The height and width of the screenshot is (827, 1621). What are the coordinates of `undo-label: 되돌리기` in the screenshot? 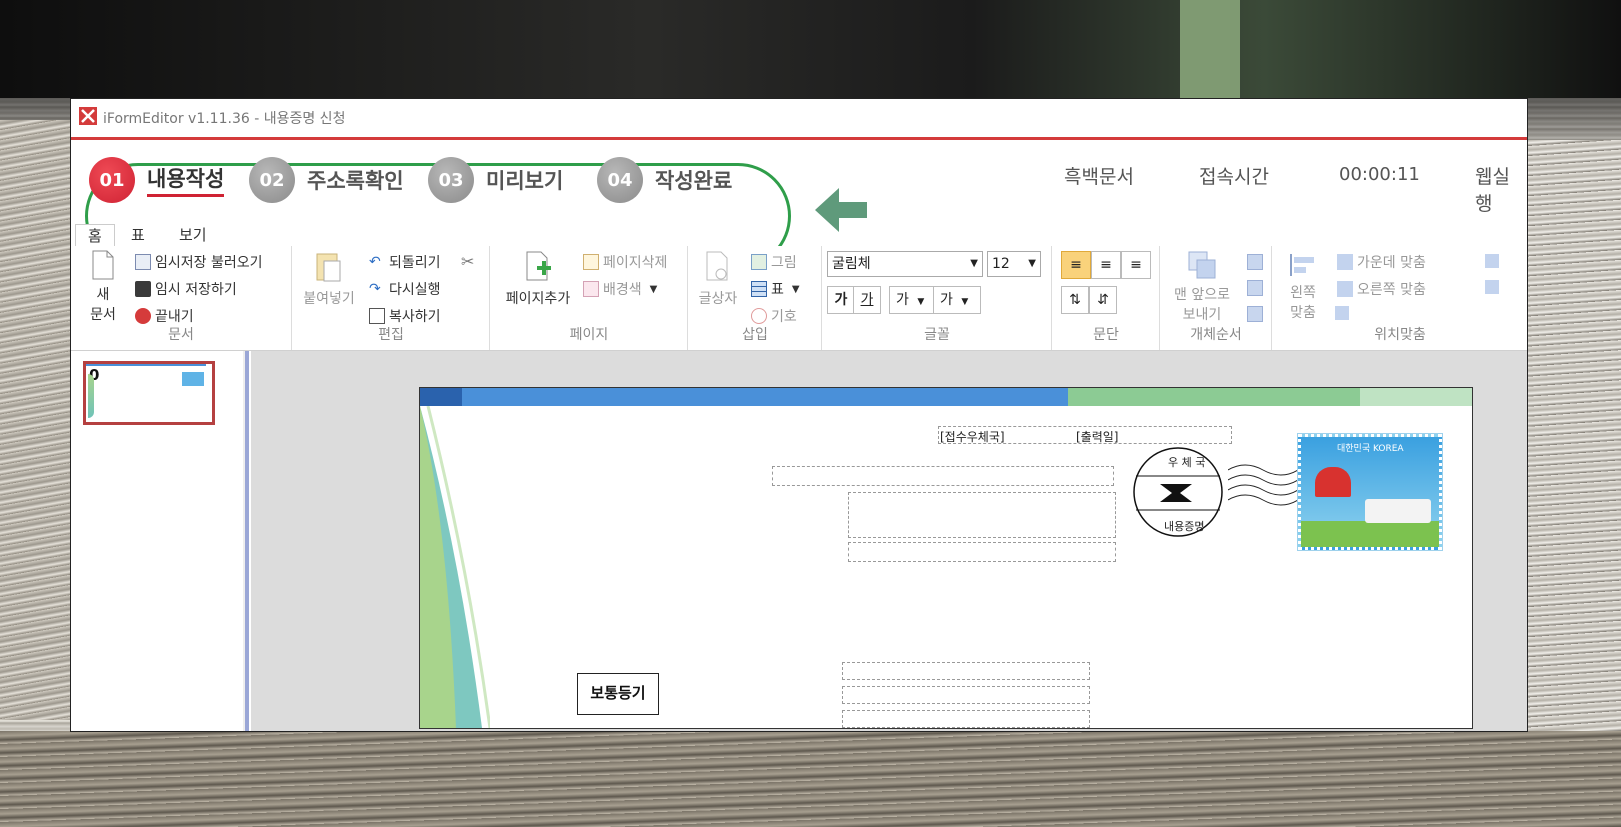 It's located at (415, 263).